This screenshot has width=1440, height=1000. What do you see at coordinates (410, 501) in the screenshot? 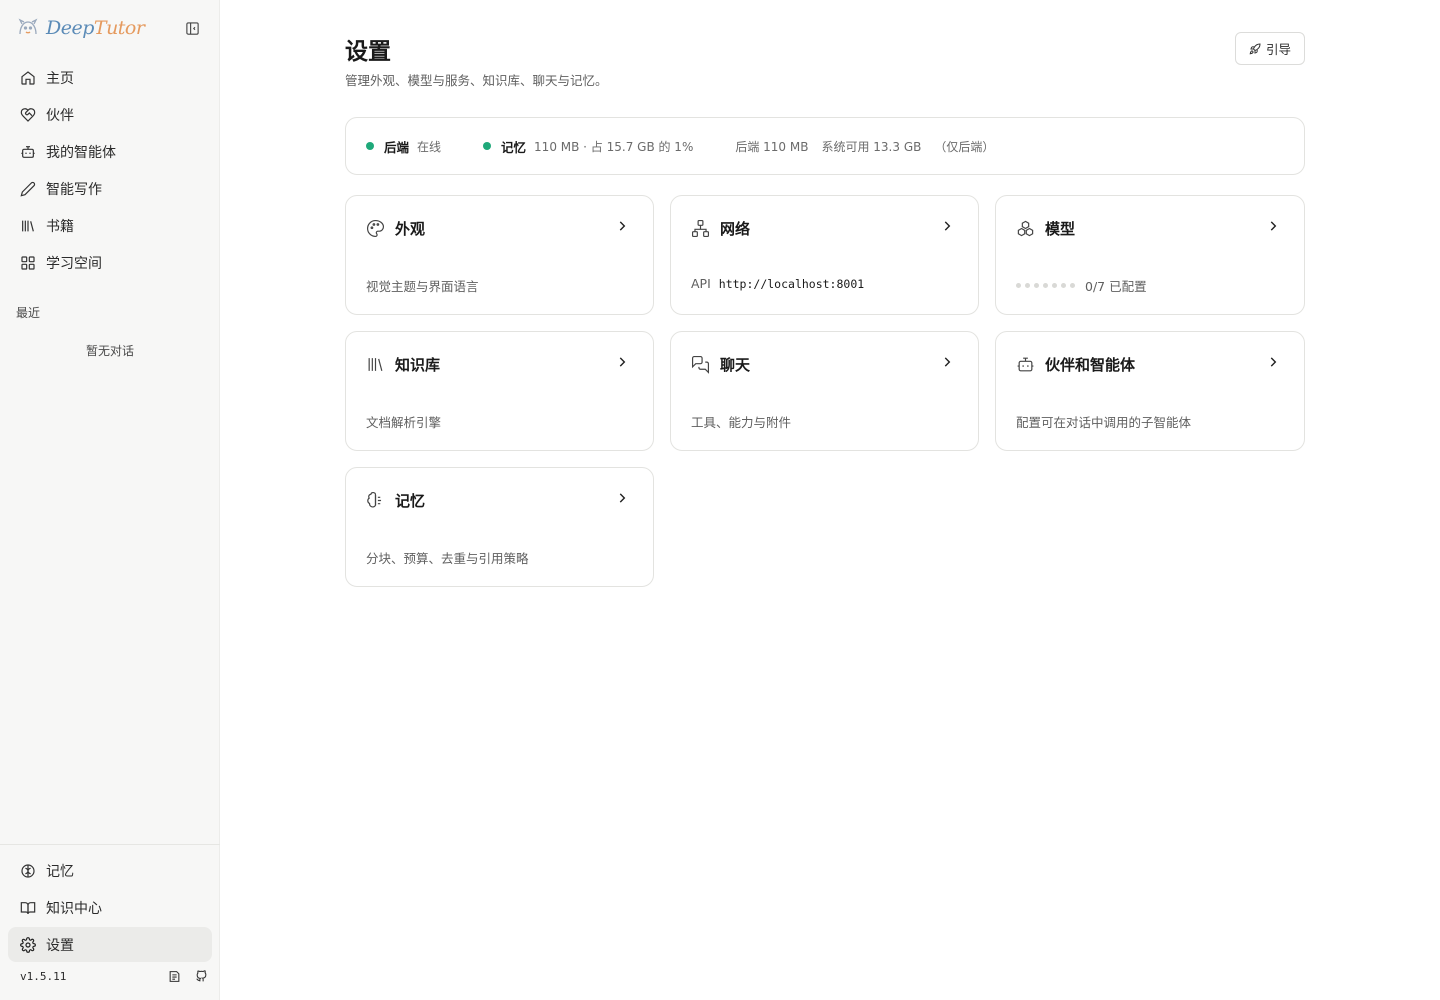
I see `card-title: 记忆` at bounding box center [410, 501].